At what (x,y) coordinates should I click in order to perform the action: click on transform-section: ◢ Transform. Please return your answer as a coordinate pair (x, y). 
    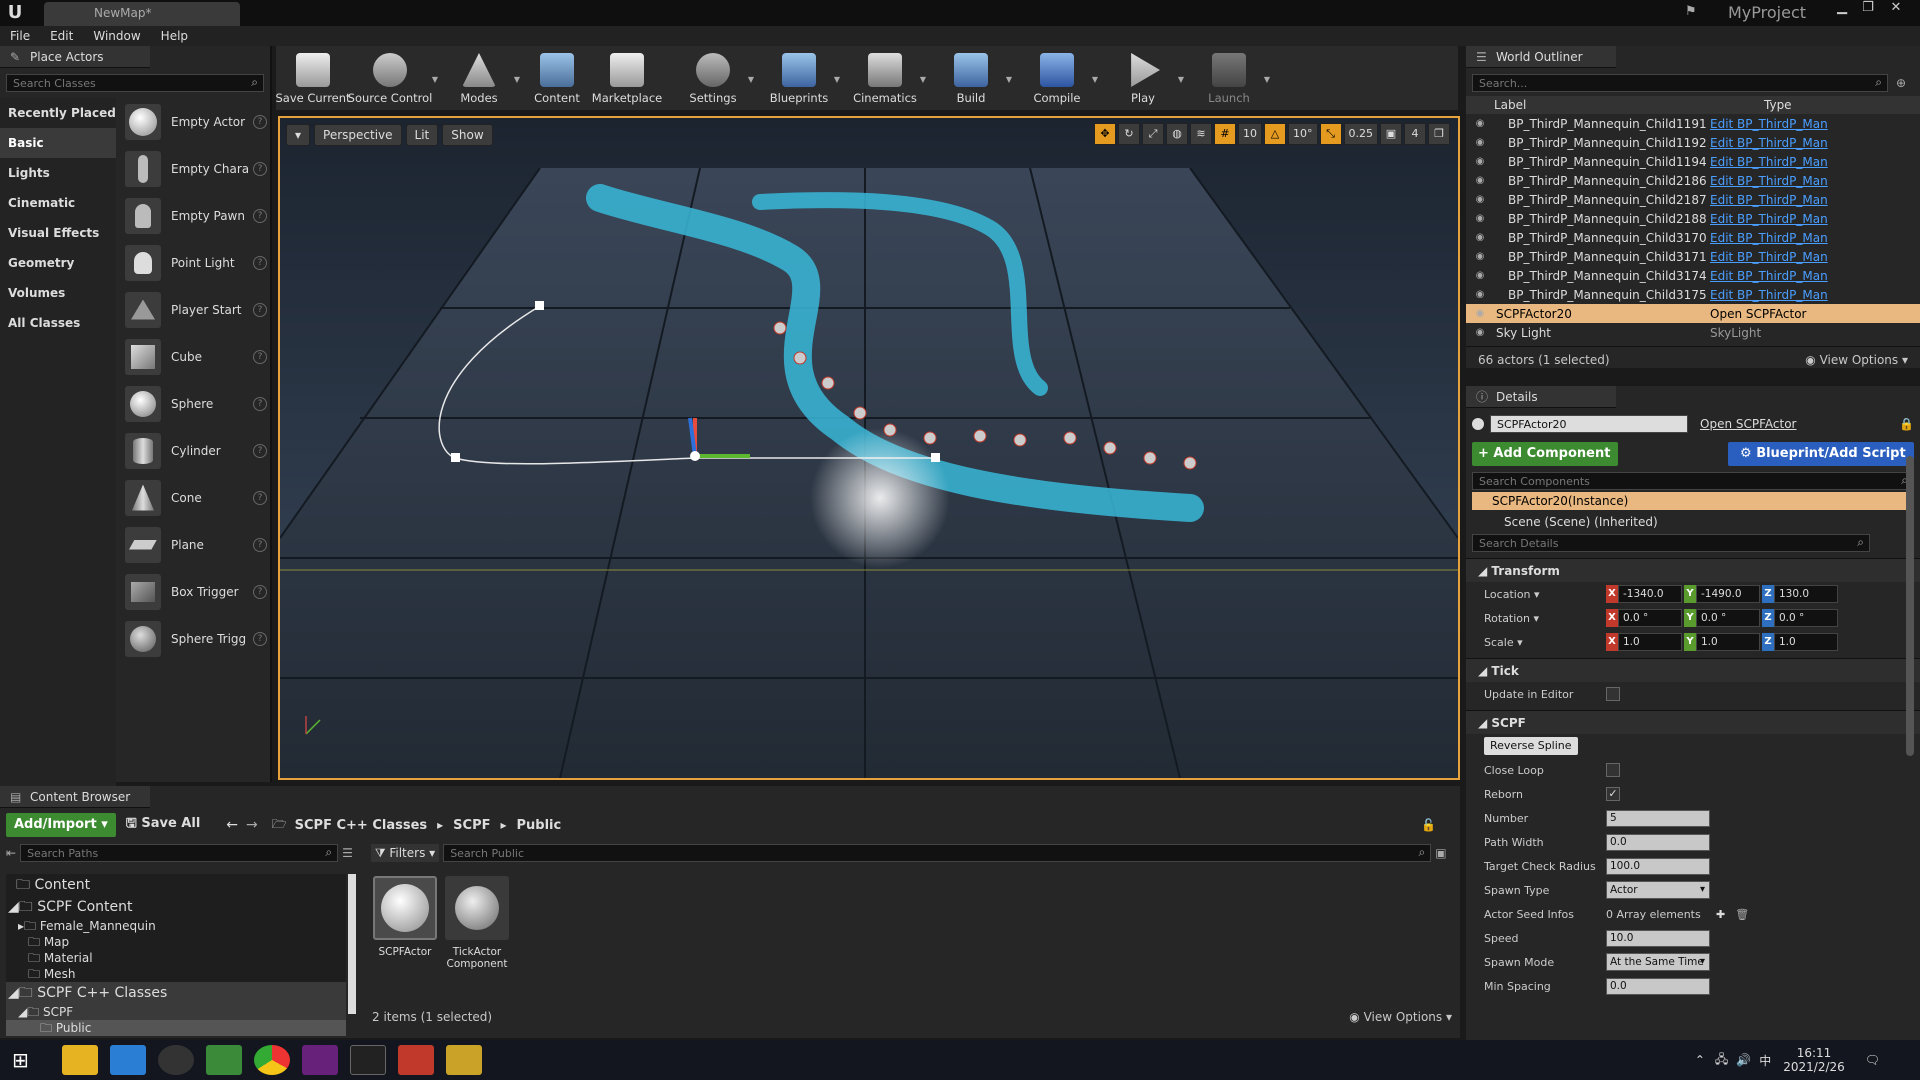
    Looking at the image, I should click on (1693, 570).